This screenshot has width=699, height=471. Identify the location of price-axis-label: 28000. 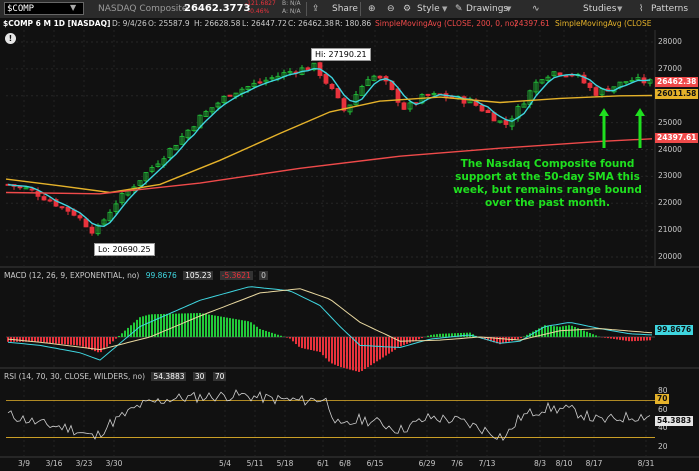
(670, 41).